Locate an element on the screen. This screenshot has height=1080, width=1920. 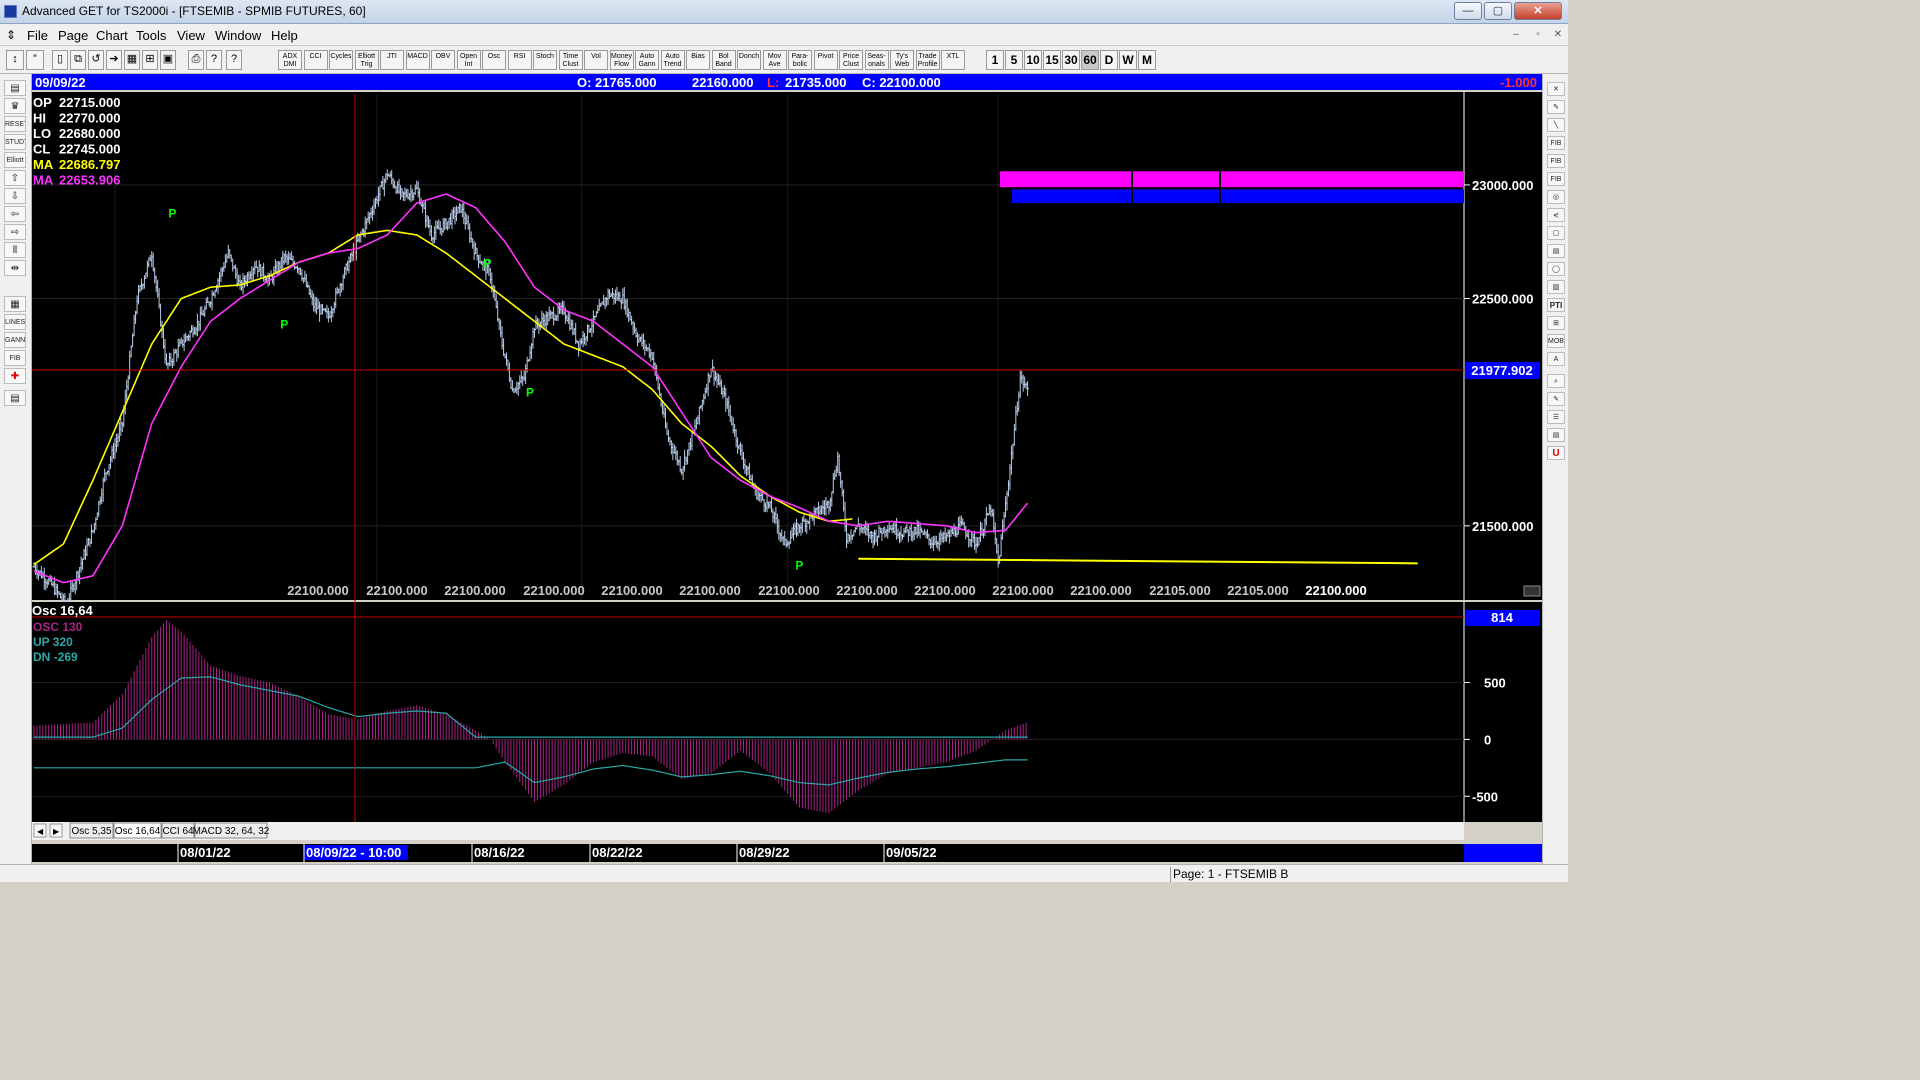
fib-ret-icon: FIB is located at coordinates (1556, 143).